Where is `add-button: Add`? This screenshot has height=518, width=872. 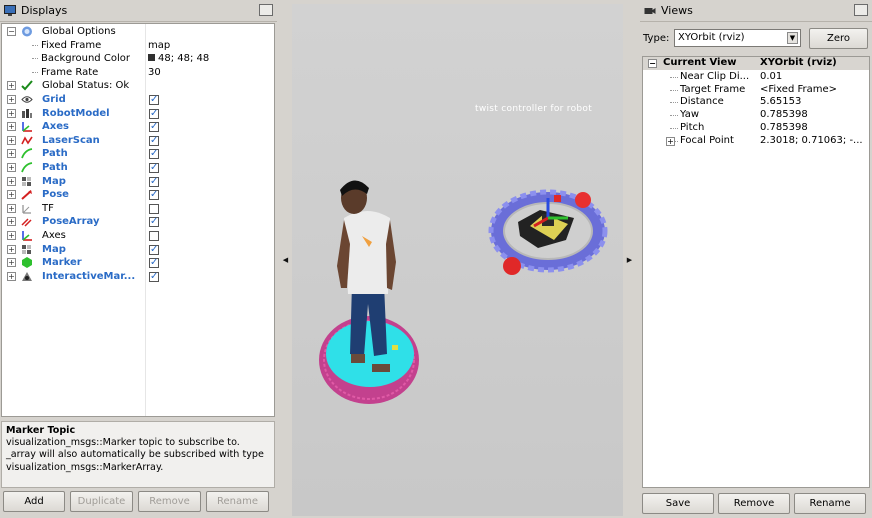
add-button: Add is located at coordinates (34, 501).